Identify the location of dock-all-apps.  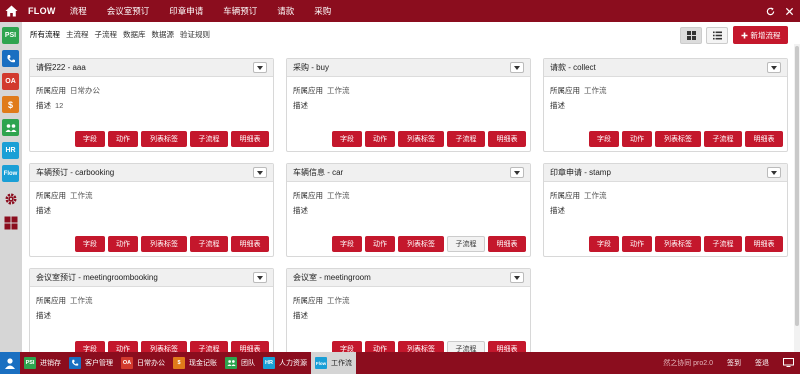
(10, 222).